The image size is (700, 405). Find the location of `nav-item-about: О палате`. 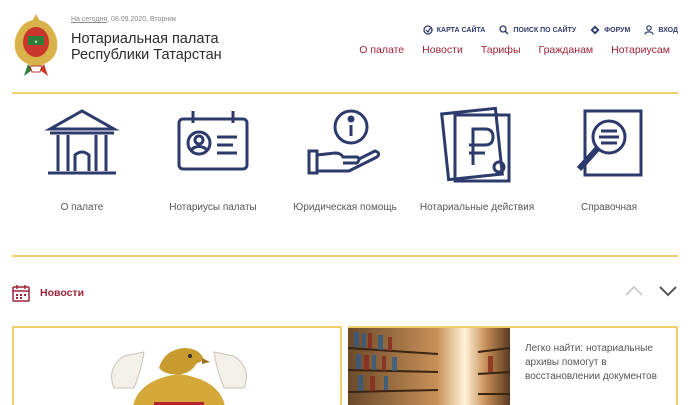

nav-item-about: О палате is located at coordinates (381, 50).